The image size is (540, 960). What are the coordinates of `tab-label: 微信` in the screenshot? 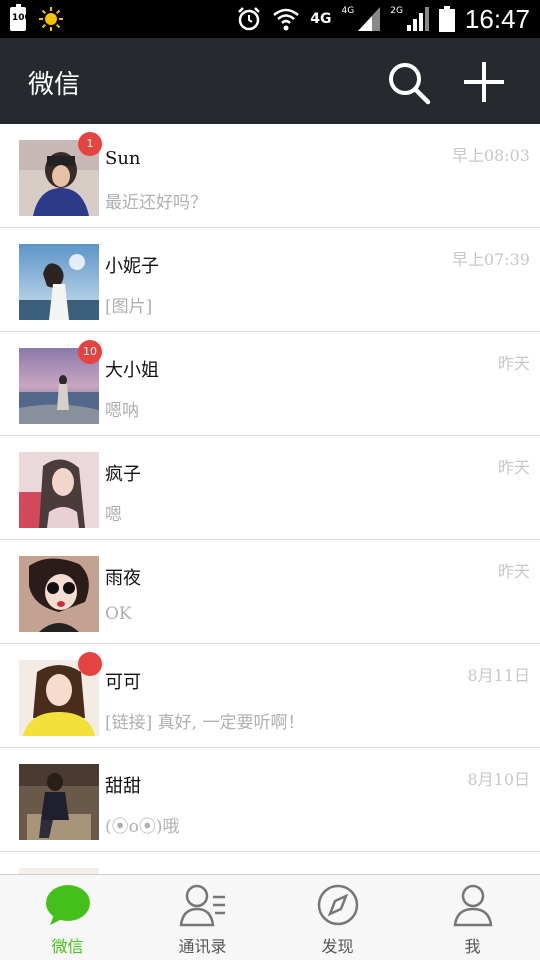 It's located at (67, 946).